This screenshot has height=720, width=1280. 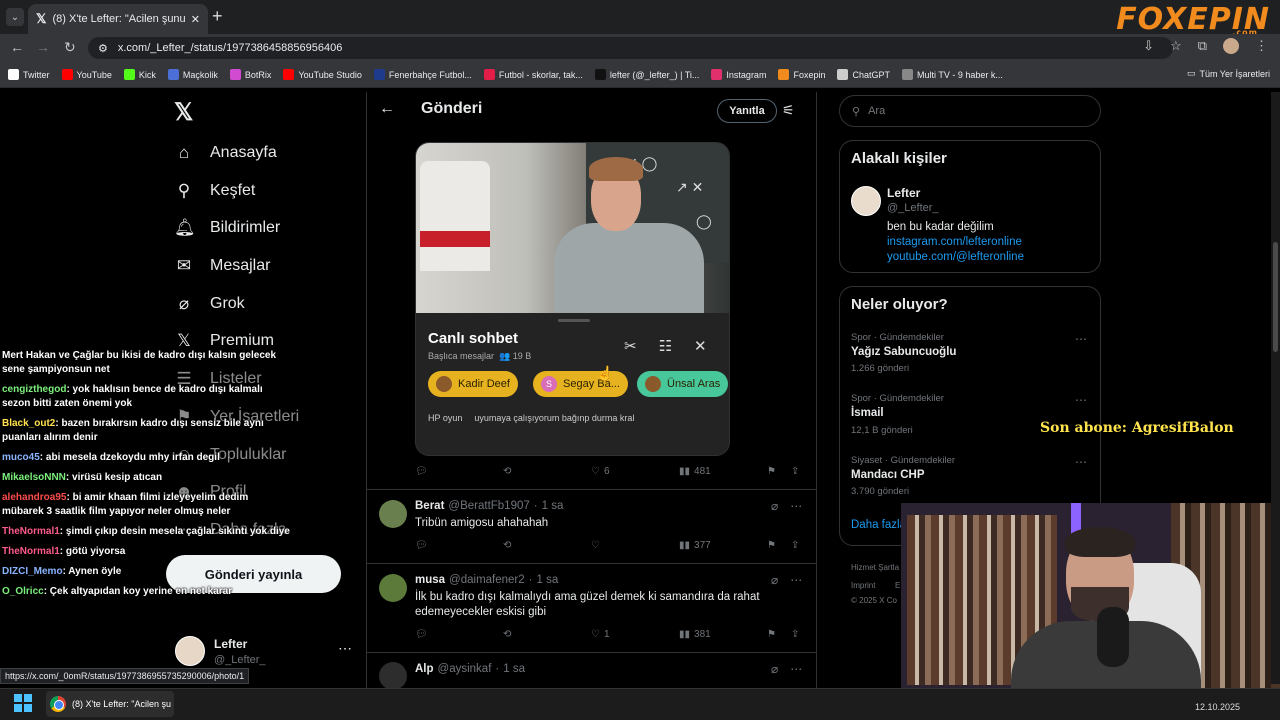 What do you see at coordinates (183, 112) in the screenshot?
I see `x-logo: 𝕏` at bounding box center [183, 112].